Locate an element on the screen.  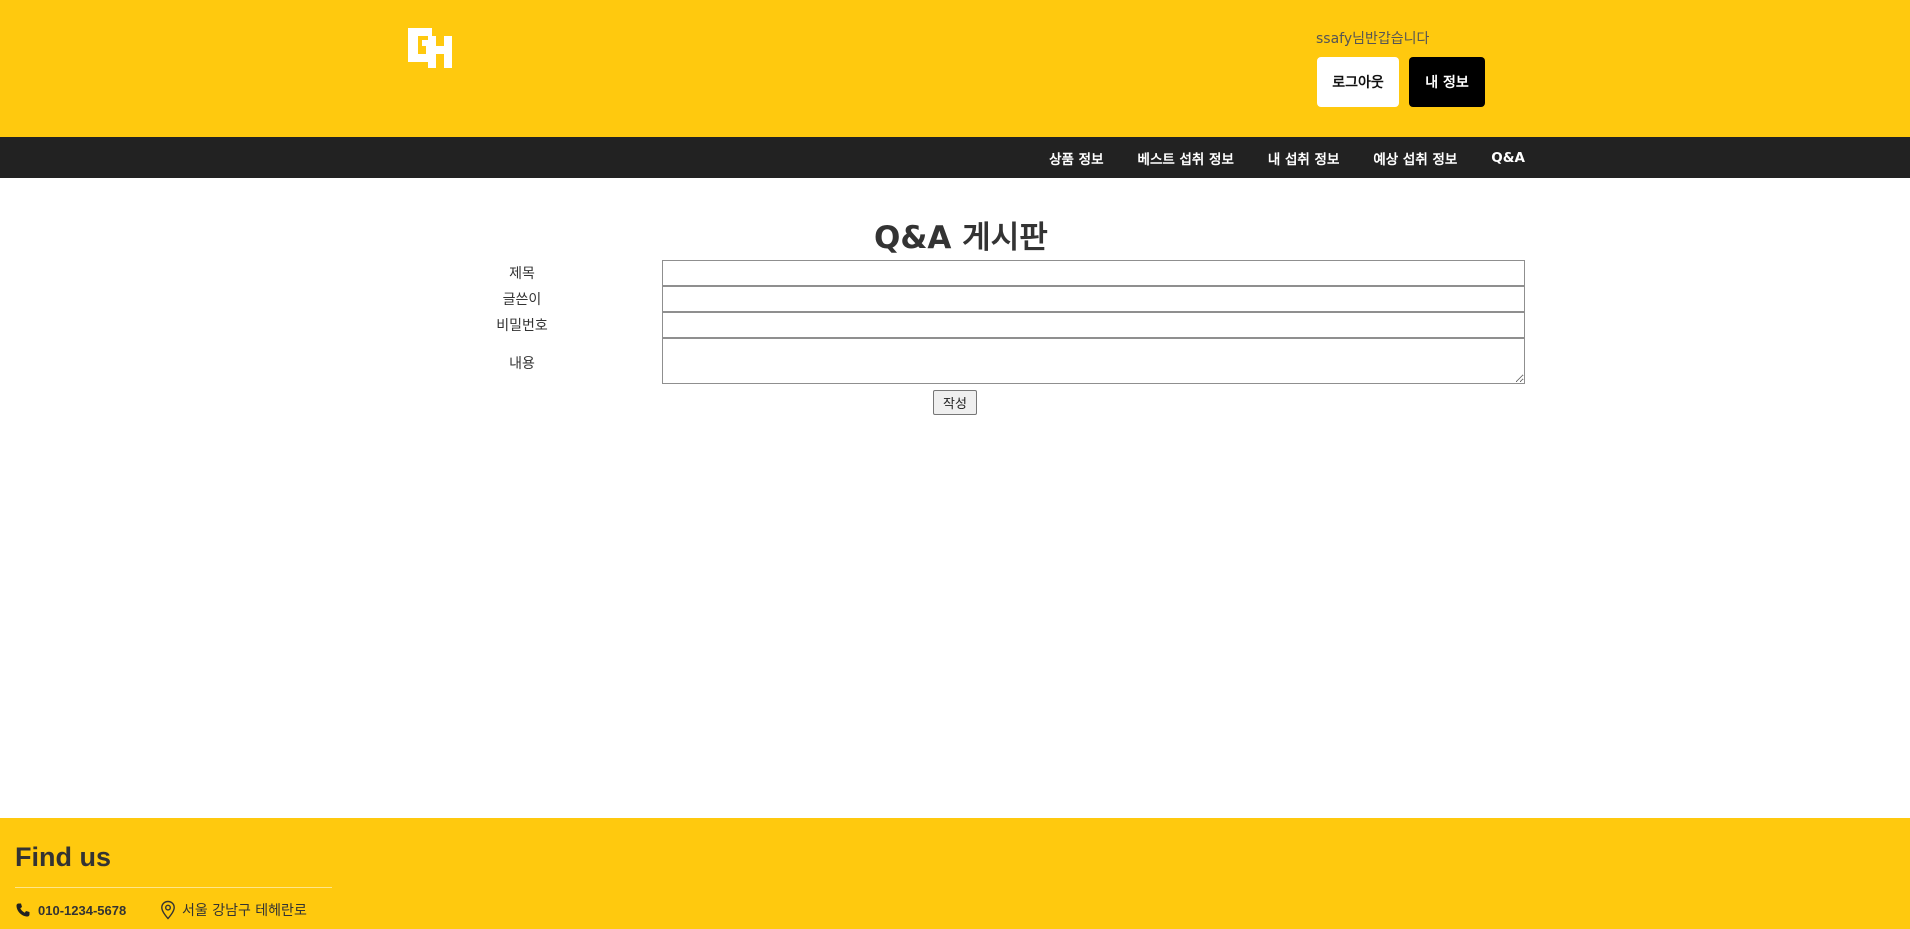
logo is located at coordinates (431, 46).